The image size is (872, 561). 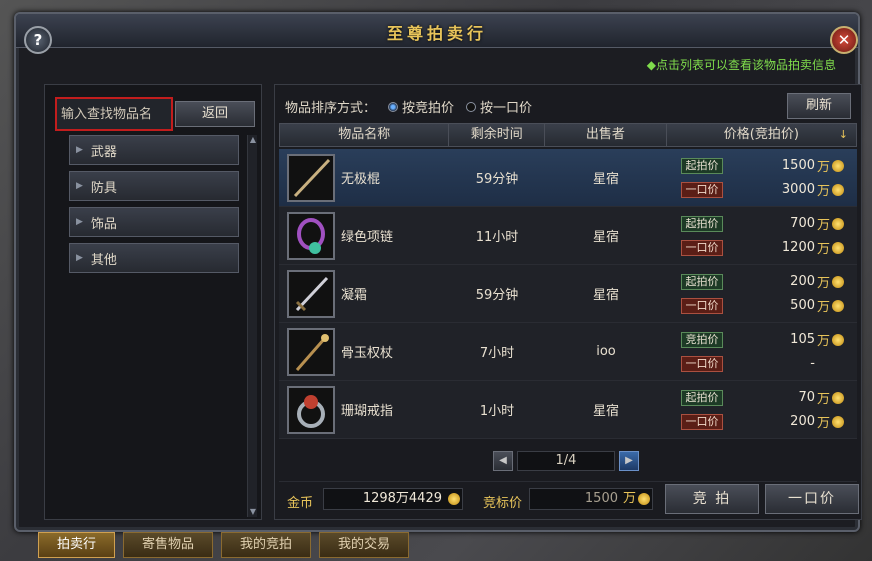 What do you see at coordinates (568, 352) in the screenshot?
I see `table-row: 骨玉权杖 7小时 ioo 竞拍价 105 万 一口价 -` at bounding box center [568, 352].